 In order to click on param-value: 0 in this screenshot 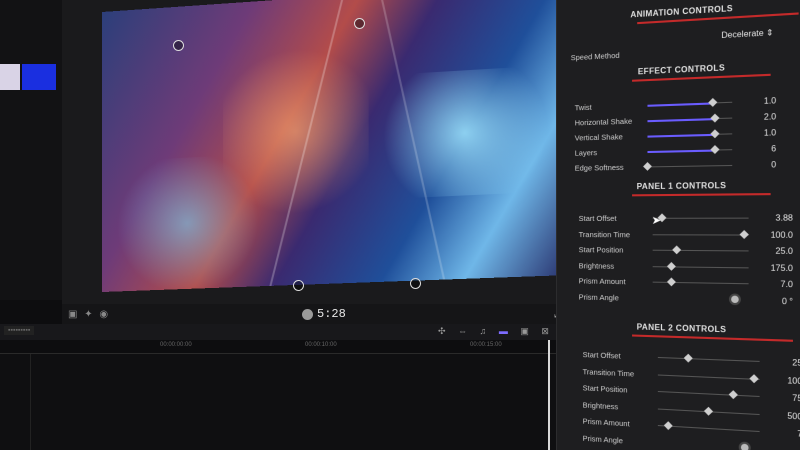, I will do `click(754, 165)`.